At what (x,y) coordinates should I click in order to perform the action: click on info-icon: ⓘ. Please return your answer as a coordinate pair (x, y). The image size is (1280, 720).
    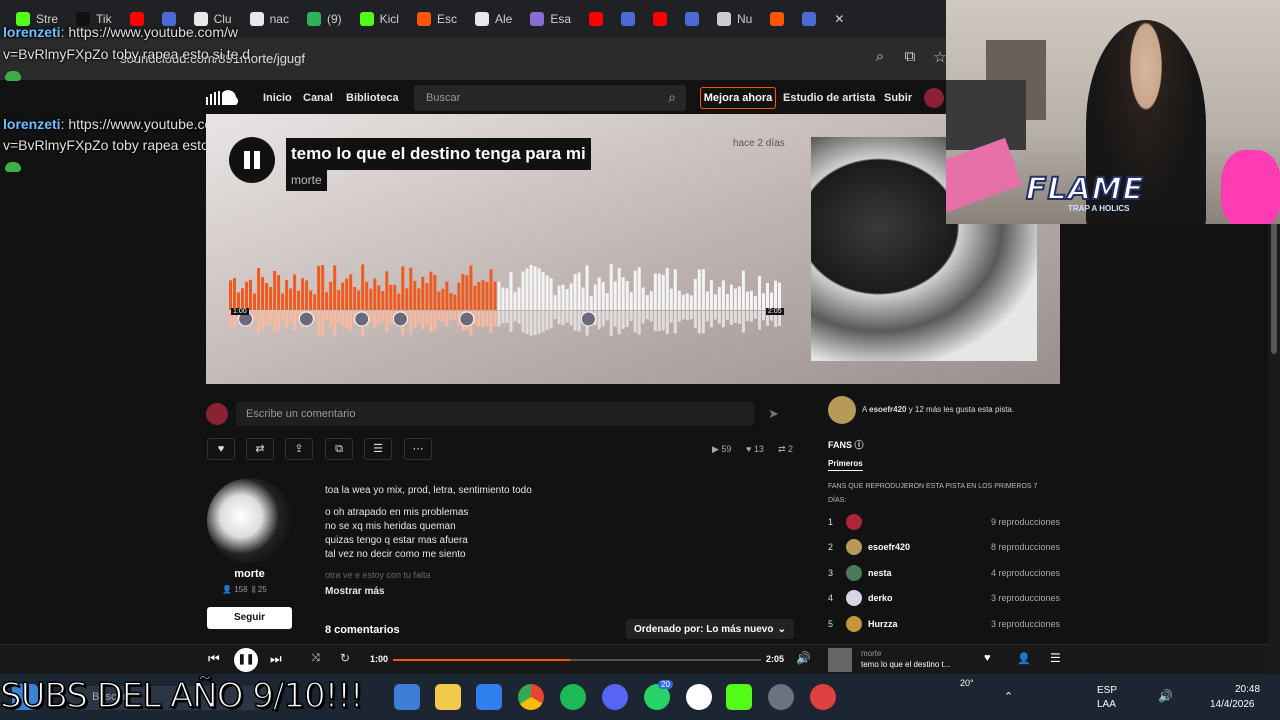
    Looking at the image, I should click on (859, 445).